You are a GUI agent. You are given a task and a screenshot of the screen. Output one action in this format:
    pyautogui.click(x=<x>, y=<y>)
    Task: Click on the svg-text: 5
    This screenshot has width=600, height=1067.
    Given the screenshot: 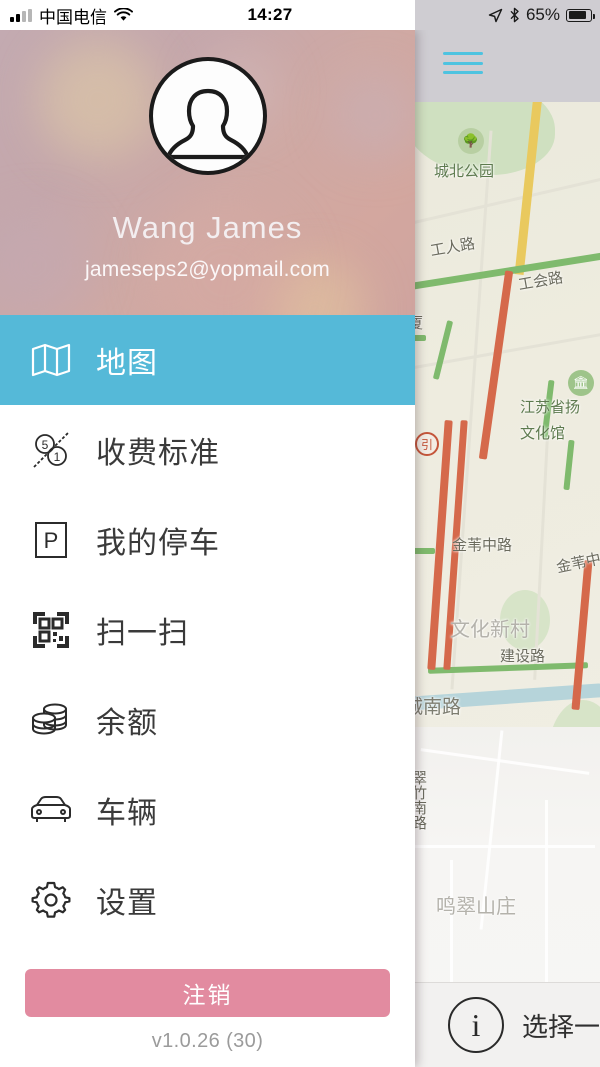 What is the action you would take?
    pyautogui.click(x=45, y=445)
    